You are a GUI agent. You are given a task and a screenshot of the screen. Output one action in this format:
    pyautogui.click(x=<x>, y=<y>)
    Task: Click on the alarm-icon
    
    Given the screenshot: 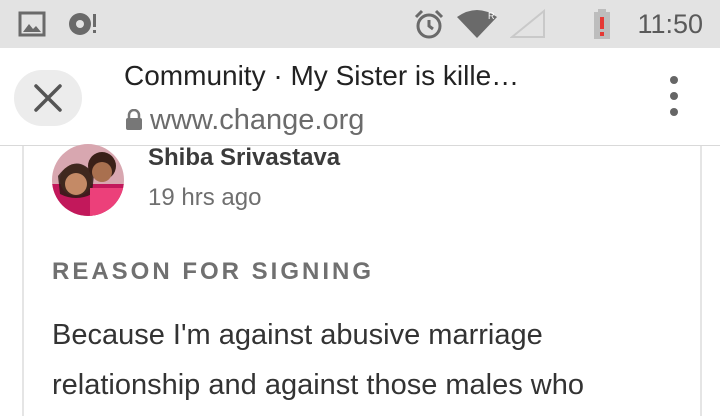 What is the action you would take?
    pyautogui.click(x=429, y=24)
    